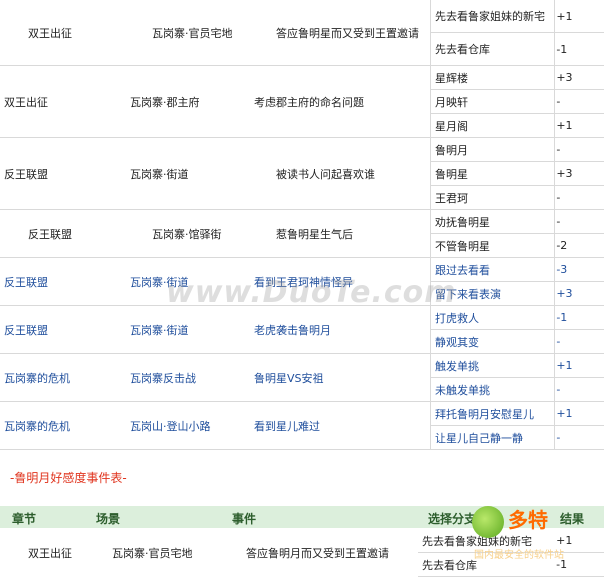 The height and width of the screenshot is (579, 604). What do you see at coordinates (517, 222) in the screenshot?
I see `choice-row: 劝抚鲁明星 -` at bounding box center [517, 222].